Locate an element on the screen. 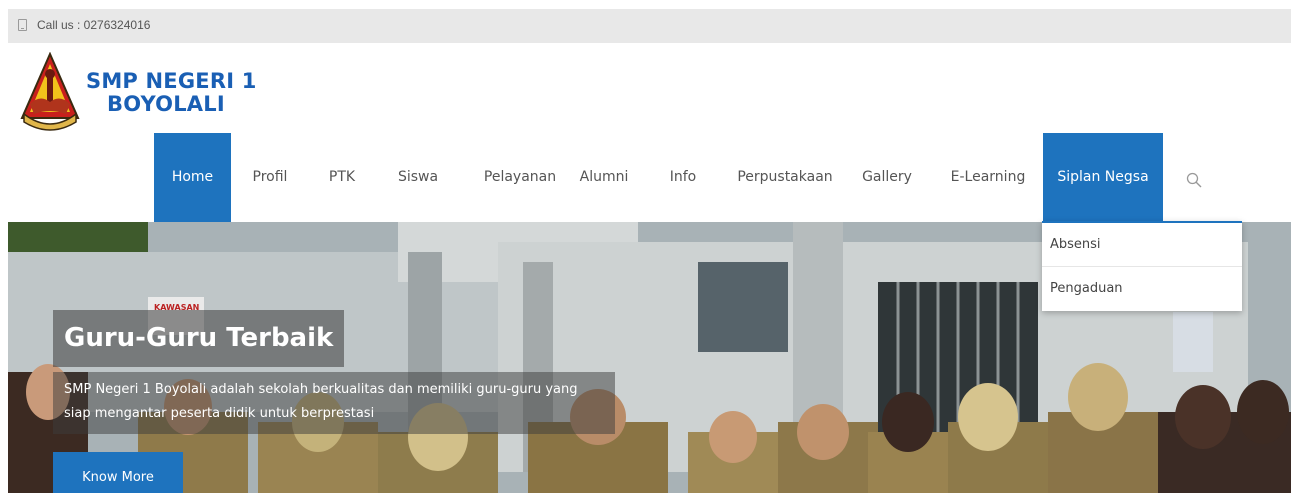  dropdown-item-pengaduan: Pengaduan is located at coordinates (1142, 289).